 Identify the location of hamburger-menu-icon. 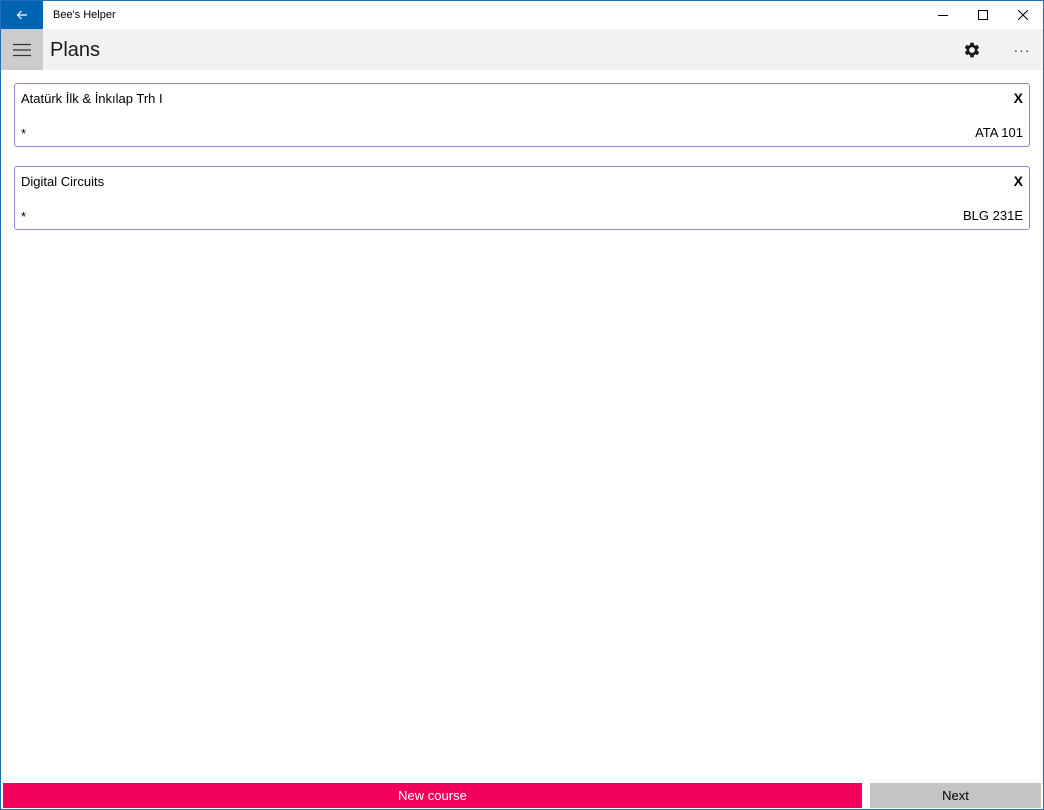
(22, 49).